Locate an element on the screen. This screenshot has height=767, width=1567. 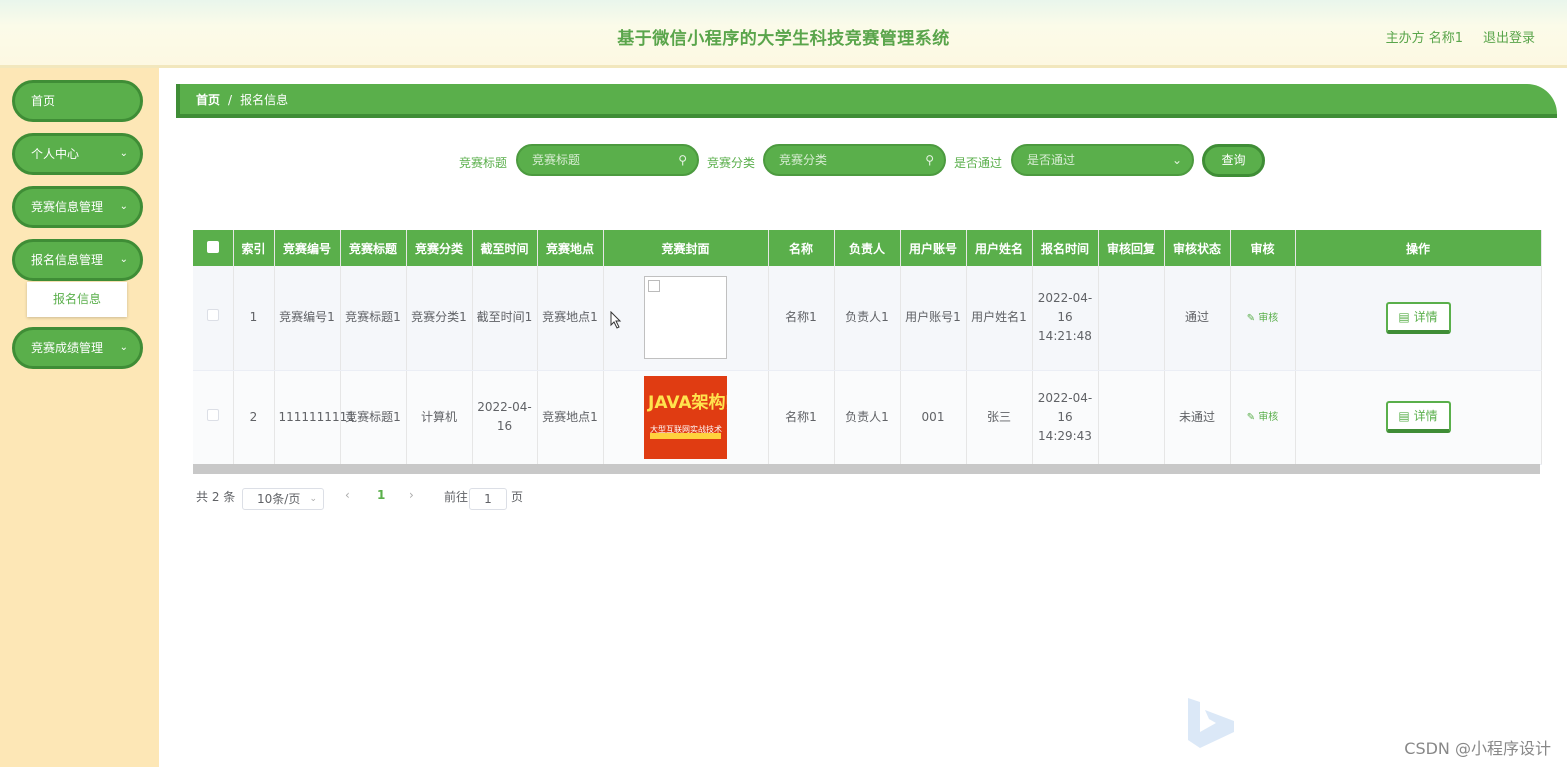
column-header: 竞赛地点 is located at coordinates (570, 248).